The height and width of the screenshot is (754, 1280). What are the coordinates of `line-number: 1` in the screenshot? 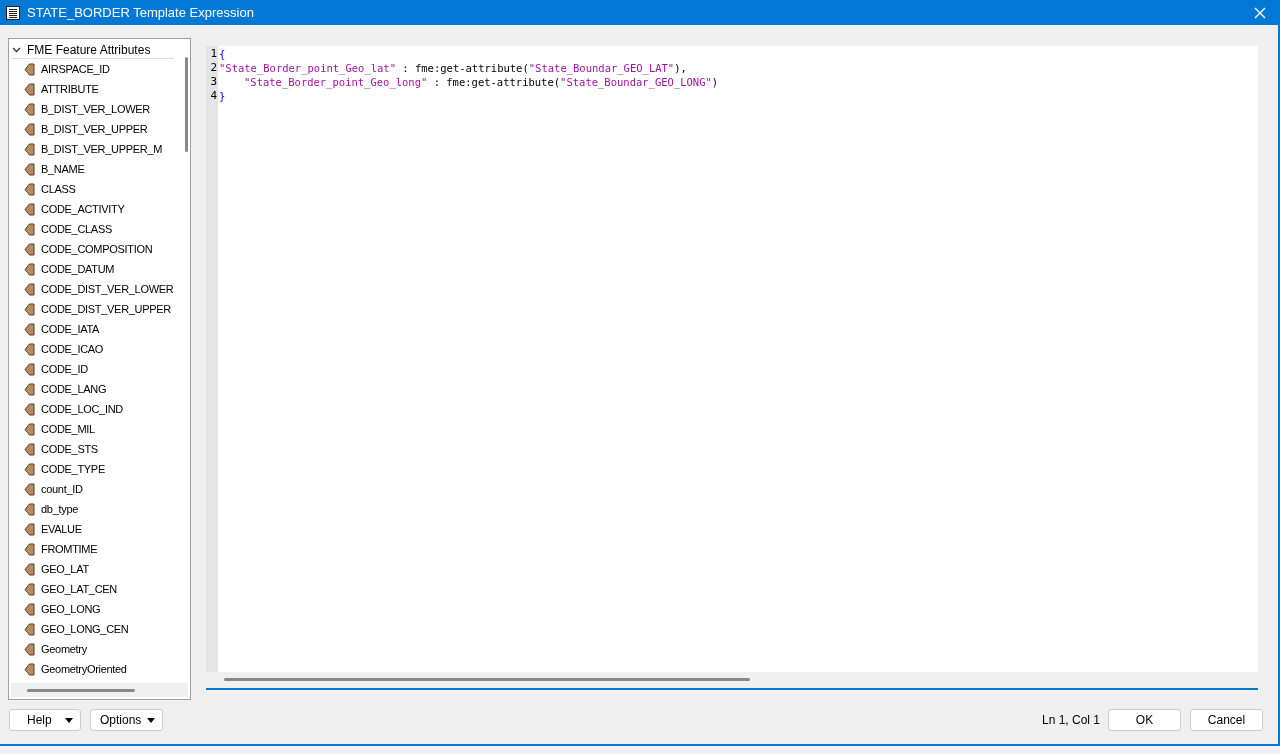 It's located at (213, 54).